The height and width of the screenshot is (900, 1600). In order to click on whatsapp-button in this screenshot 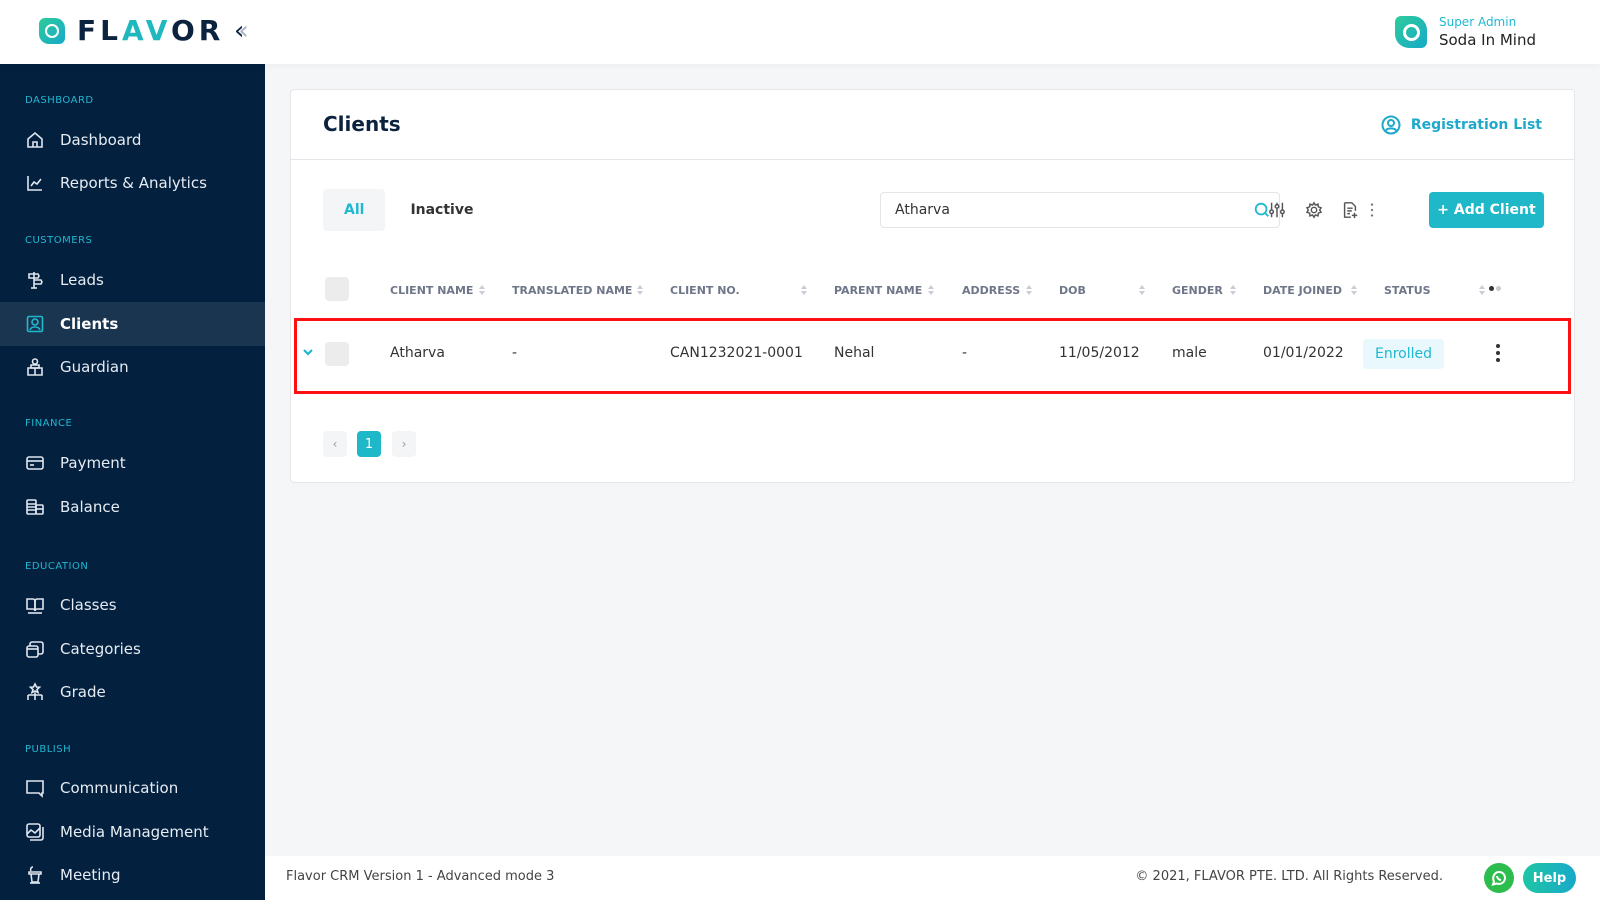, I will do `click(1499, 878)`.